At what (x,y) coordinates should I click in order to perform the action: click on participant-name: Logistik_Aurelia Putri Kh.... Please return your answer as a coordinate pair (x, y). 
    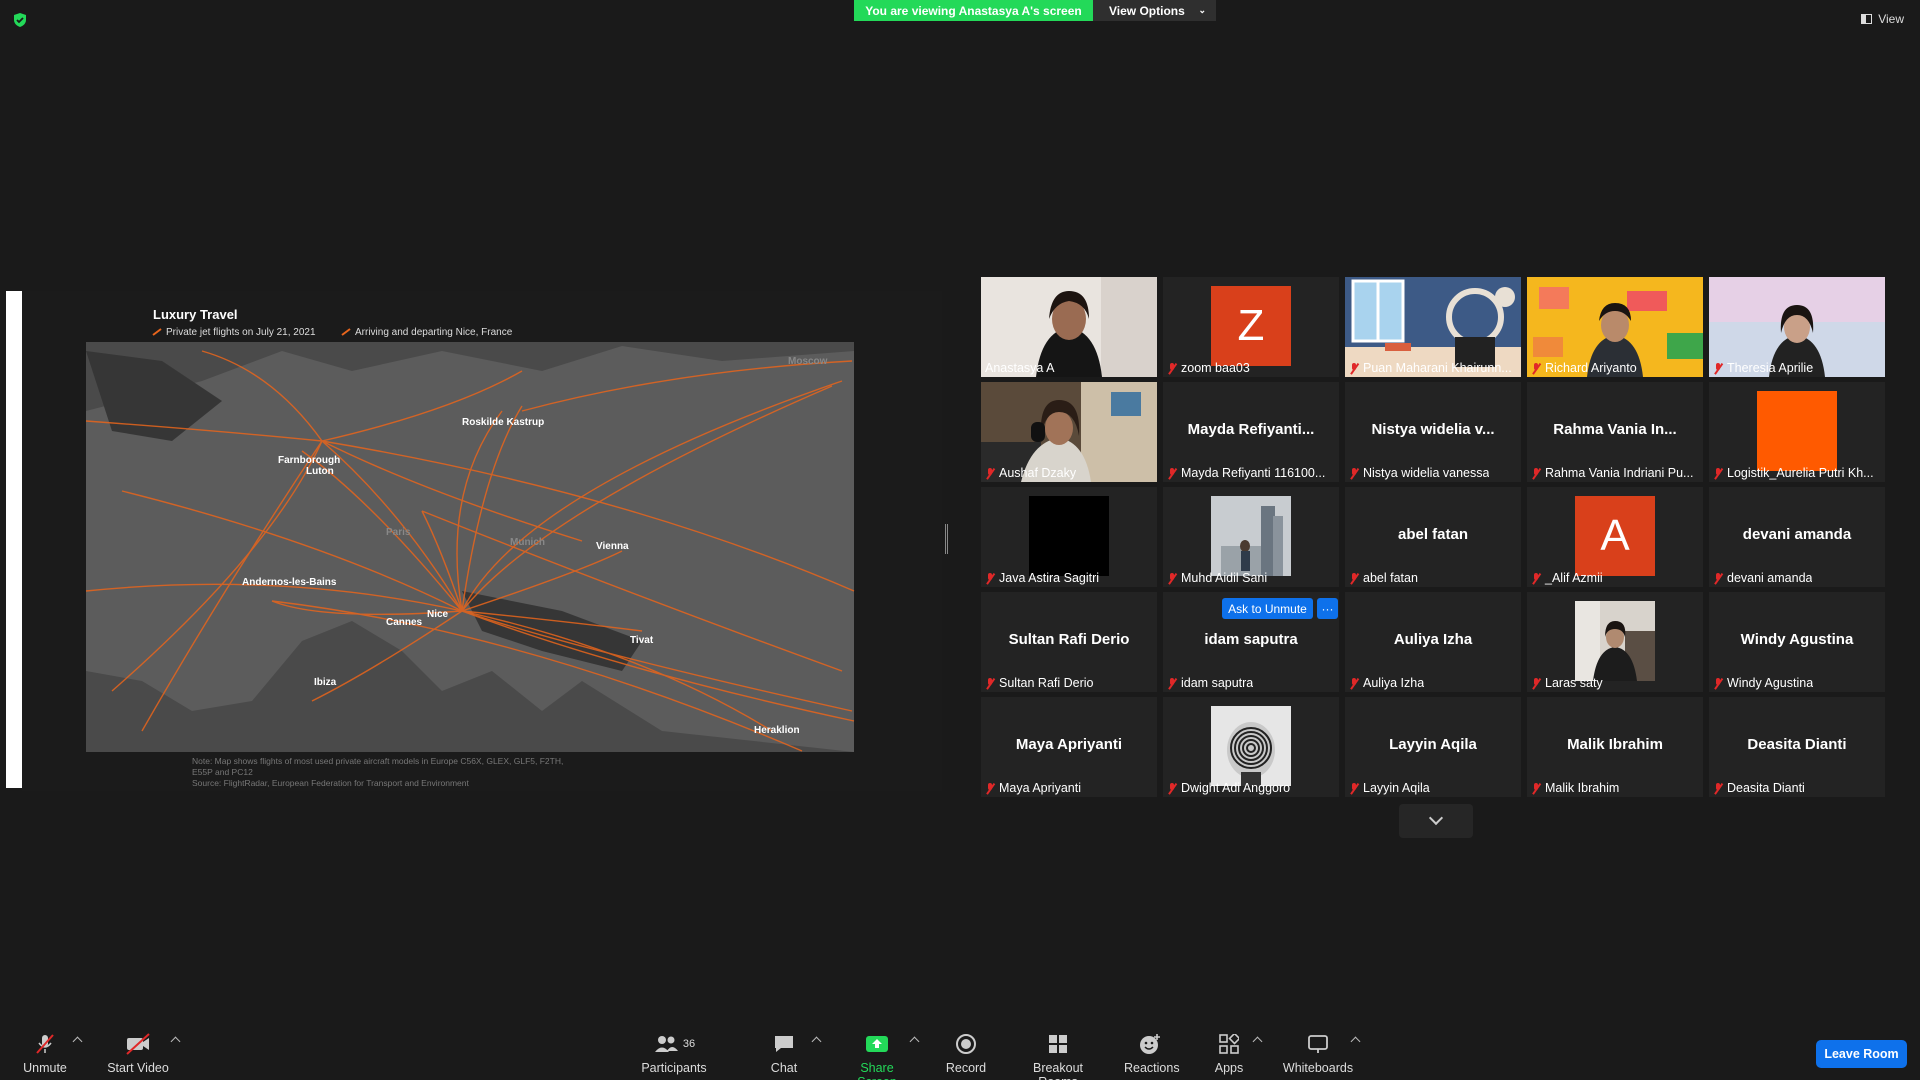
    Looking at the image, I should click on (1800, 473).